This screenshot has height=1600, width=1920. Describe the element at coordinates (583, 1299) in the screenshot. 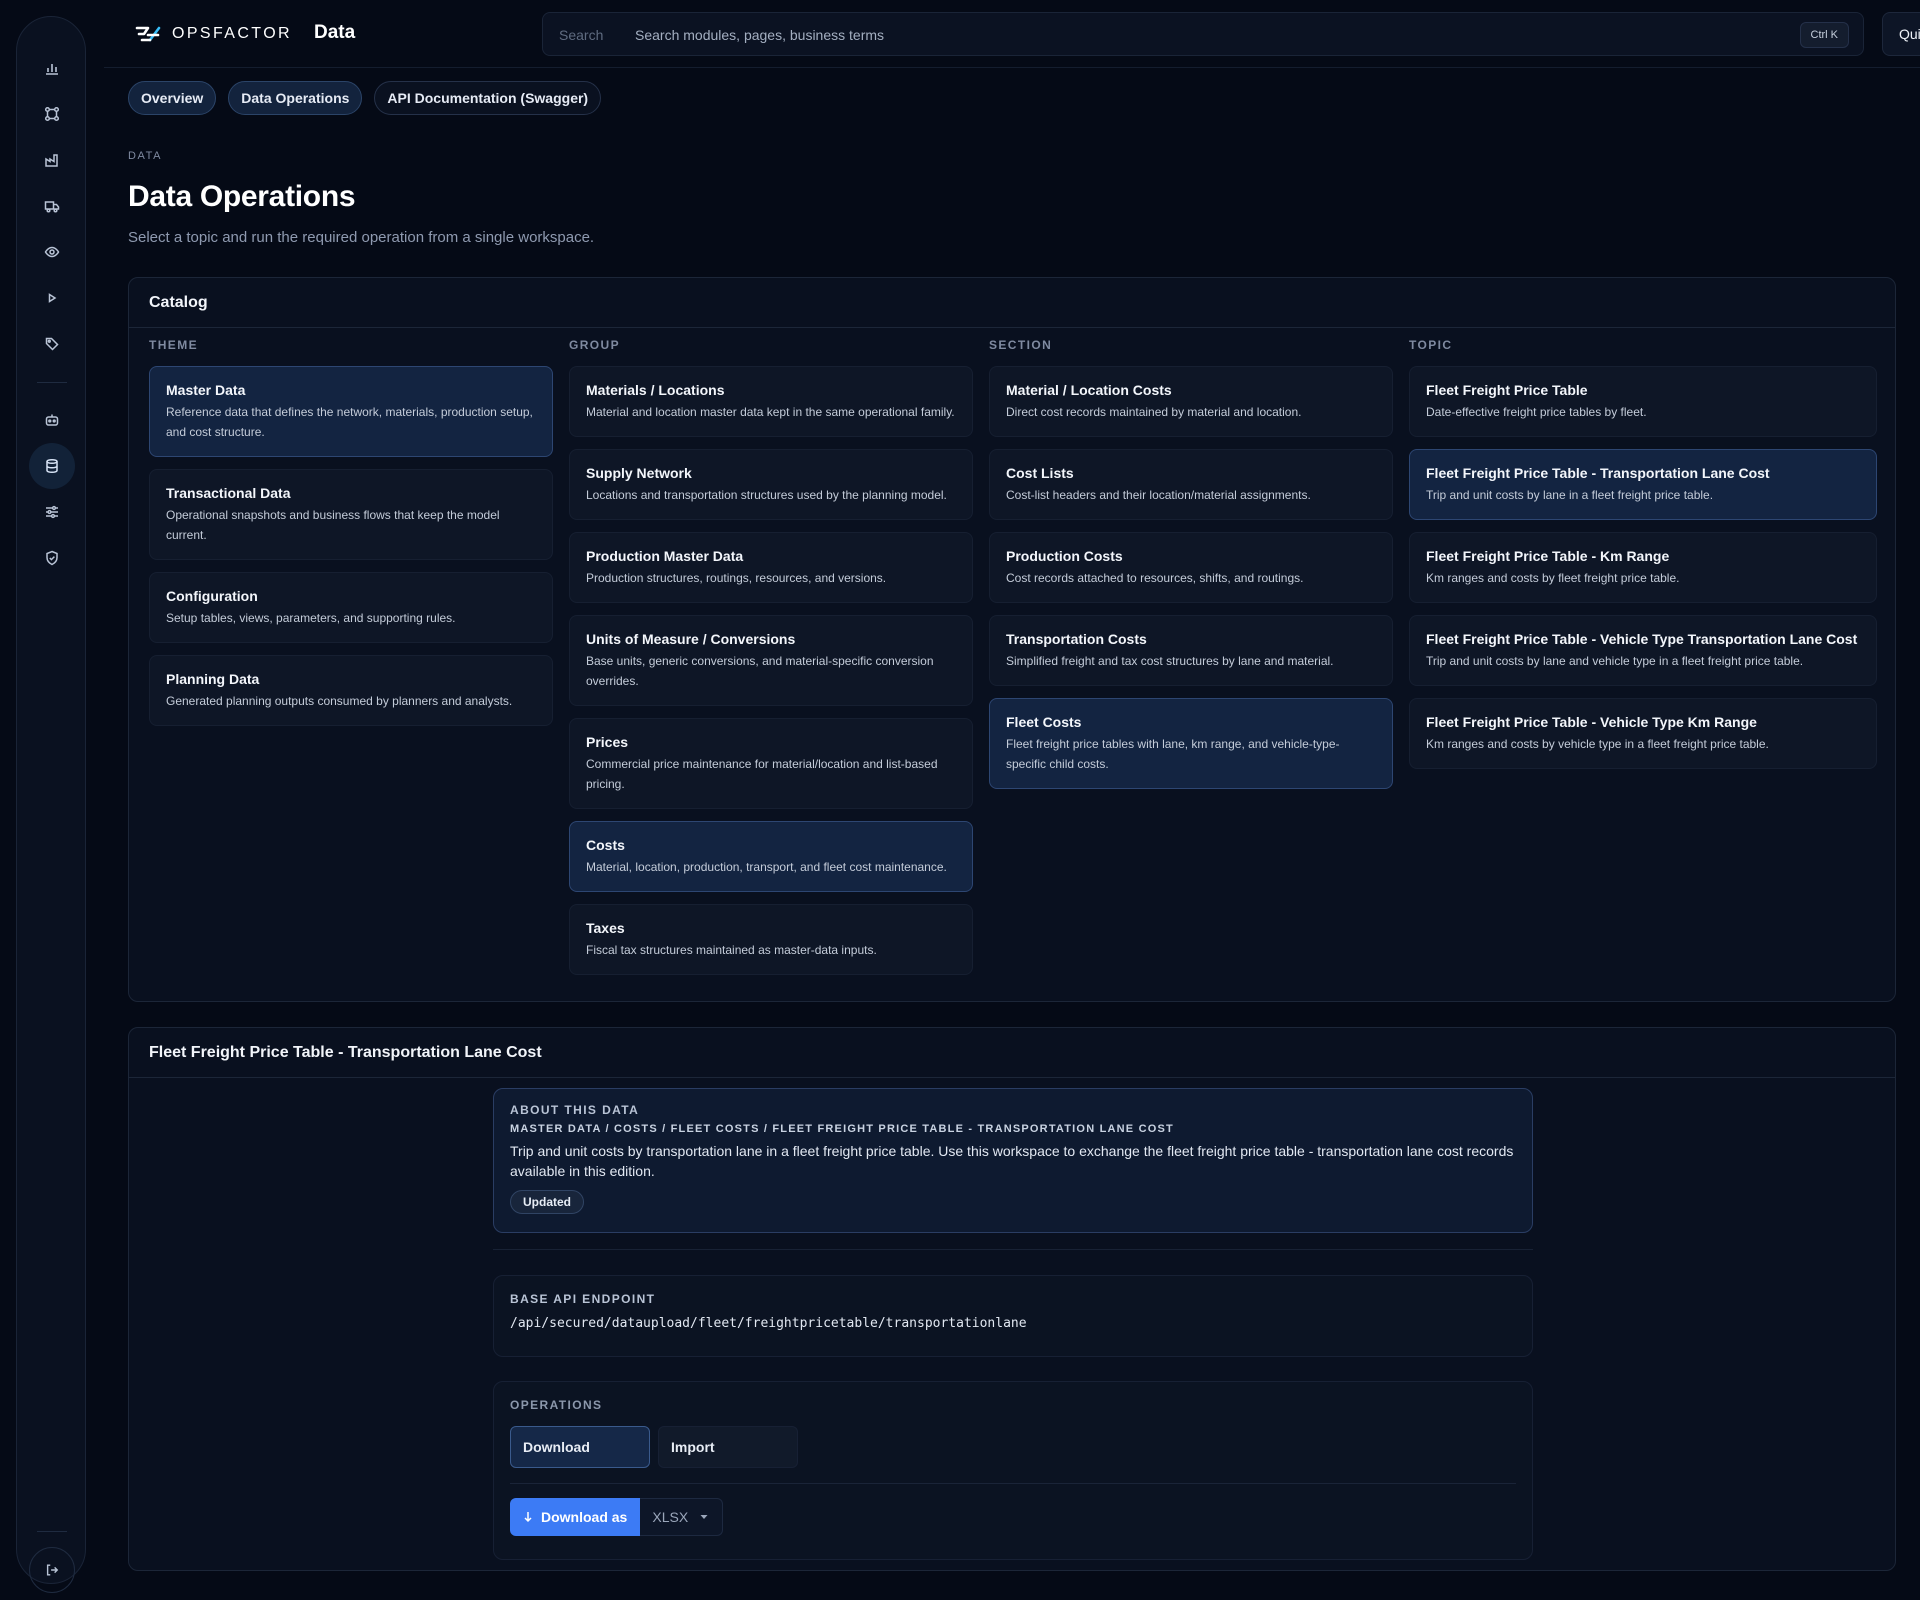

I see `endpoint-label: BASE API ENDPOINT` at that location.